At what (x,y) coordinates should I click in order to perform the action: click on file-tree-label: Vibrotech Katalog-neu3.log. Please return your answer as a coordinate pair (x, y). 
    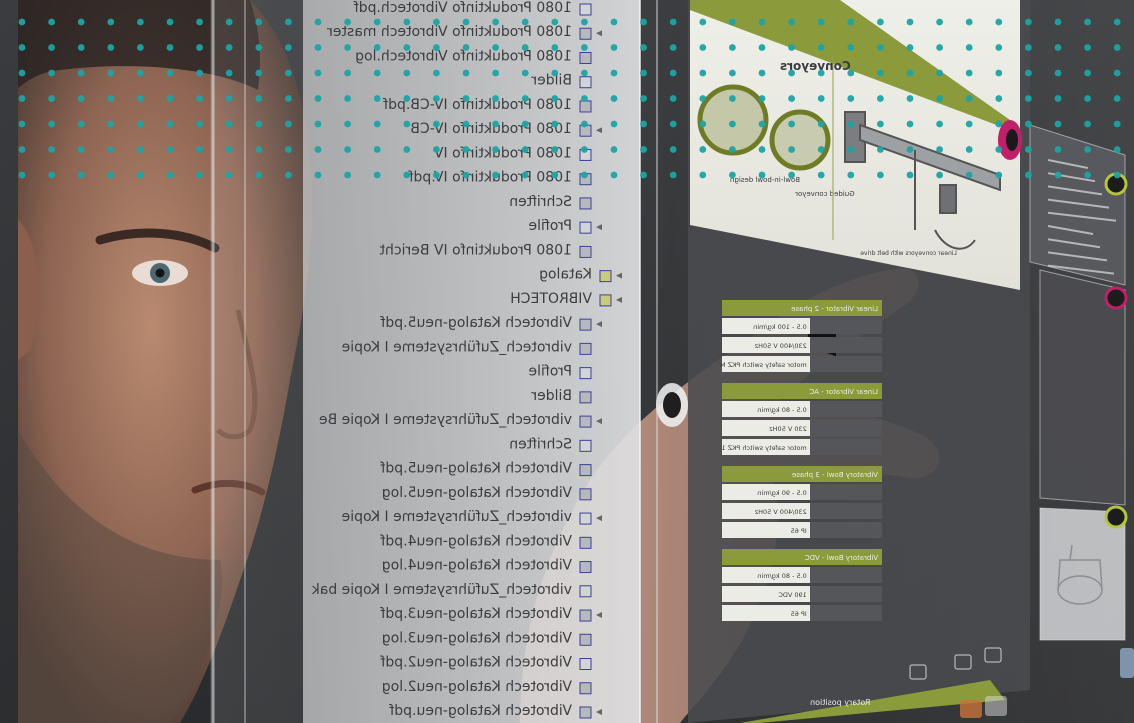
    Looking at the image, I should click on (477, 638).